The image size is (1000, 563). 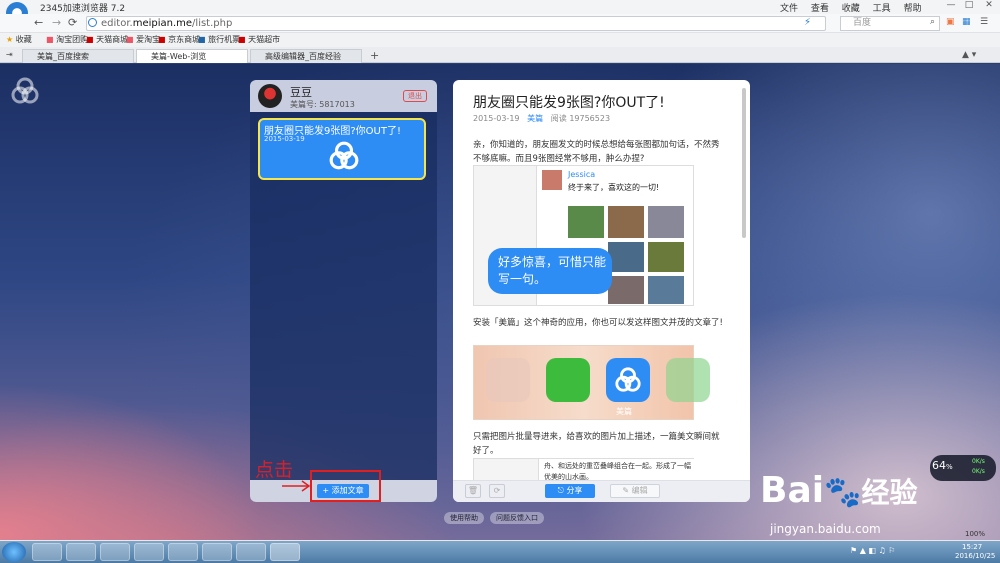 I want to click on extension-icon: ▣, so click(x=950, y=22).